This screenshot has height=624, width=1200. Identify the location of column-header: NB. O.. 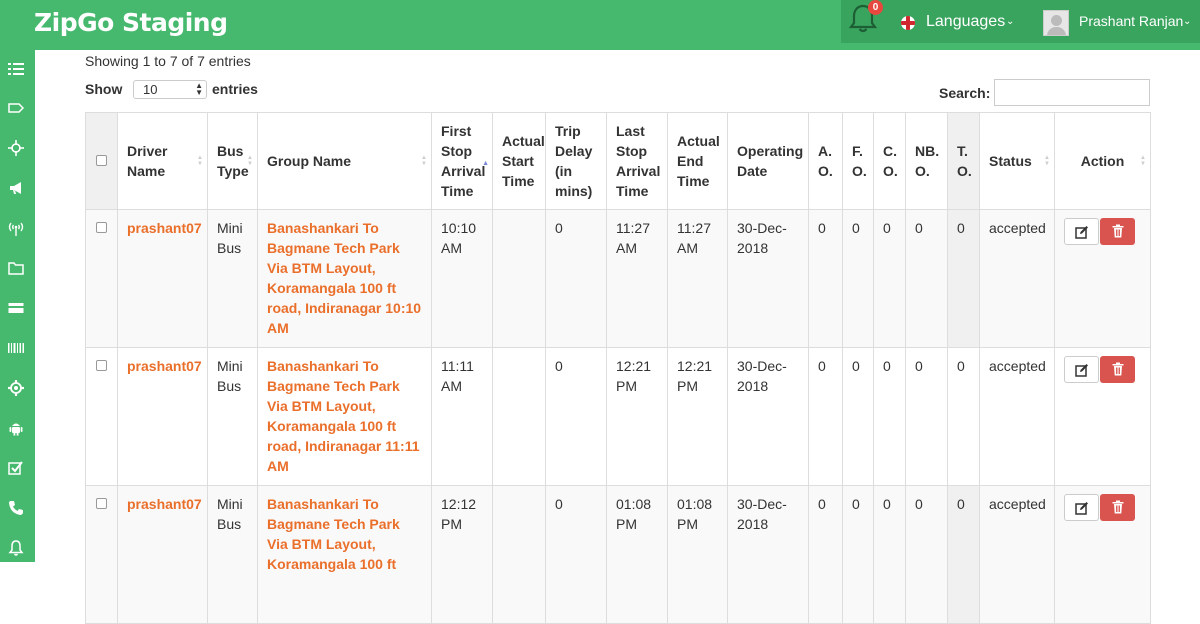
(926, 161).